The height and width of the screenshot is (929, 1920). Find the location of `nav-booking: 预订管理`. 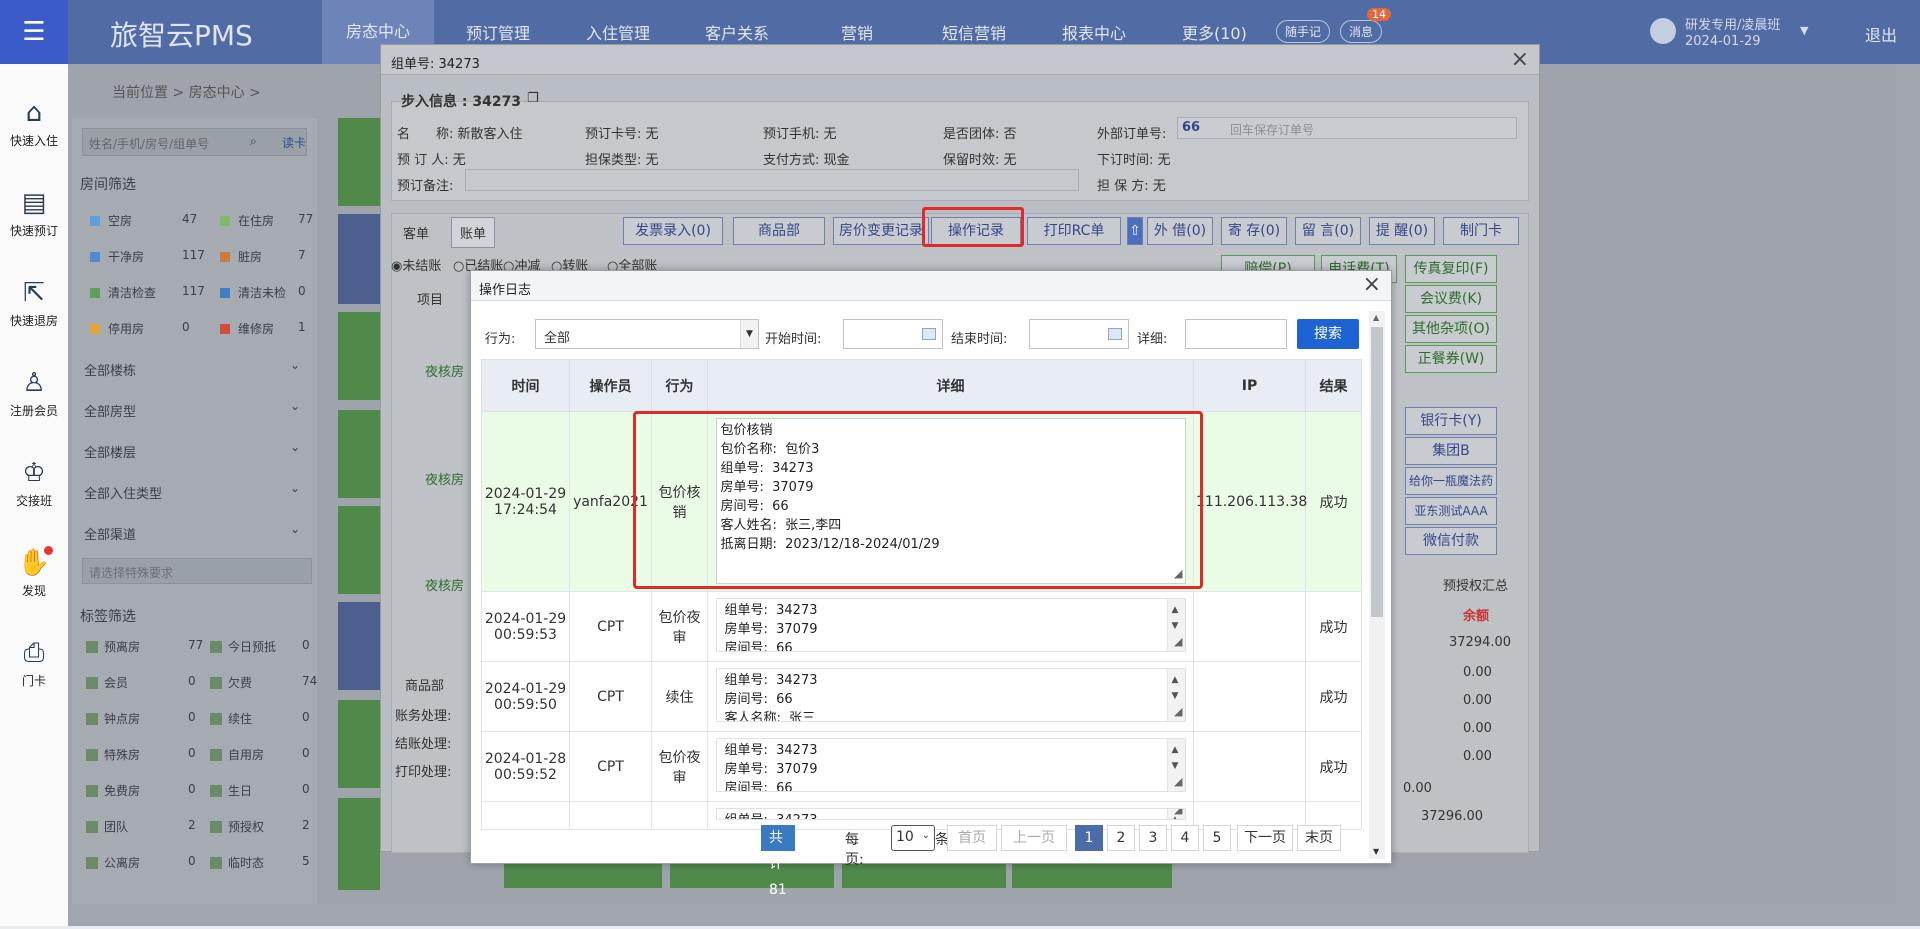

nav-booking: 预订管理 is located at coordinates (498, 32).